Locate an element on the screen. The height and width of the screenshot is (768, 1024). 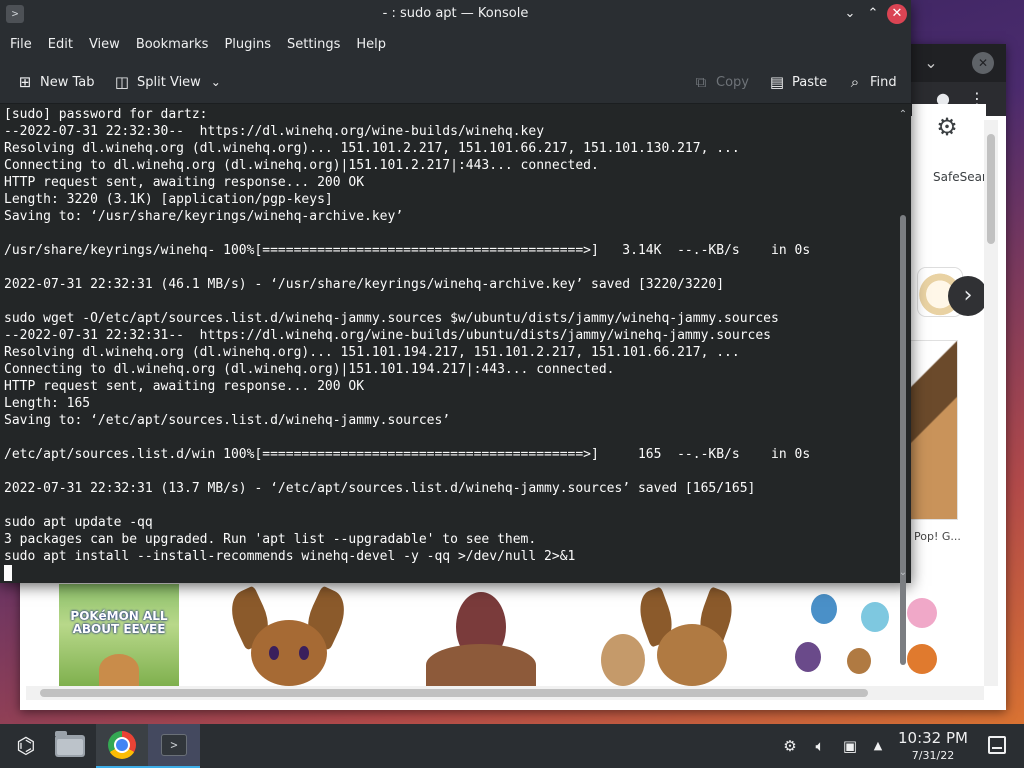
browser-vertical-scrollbar is located at coordinates (991, 403).